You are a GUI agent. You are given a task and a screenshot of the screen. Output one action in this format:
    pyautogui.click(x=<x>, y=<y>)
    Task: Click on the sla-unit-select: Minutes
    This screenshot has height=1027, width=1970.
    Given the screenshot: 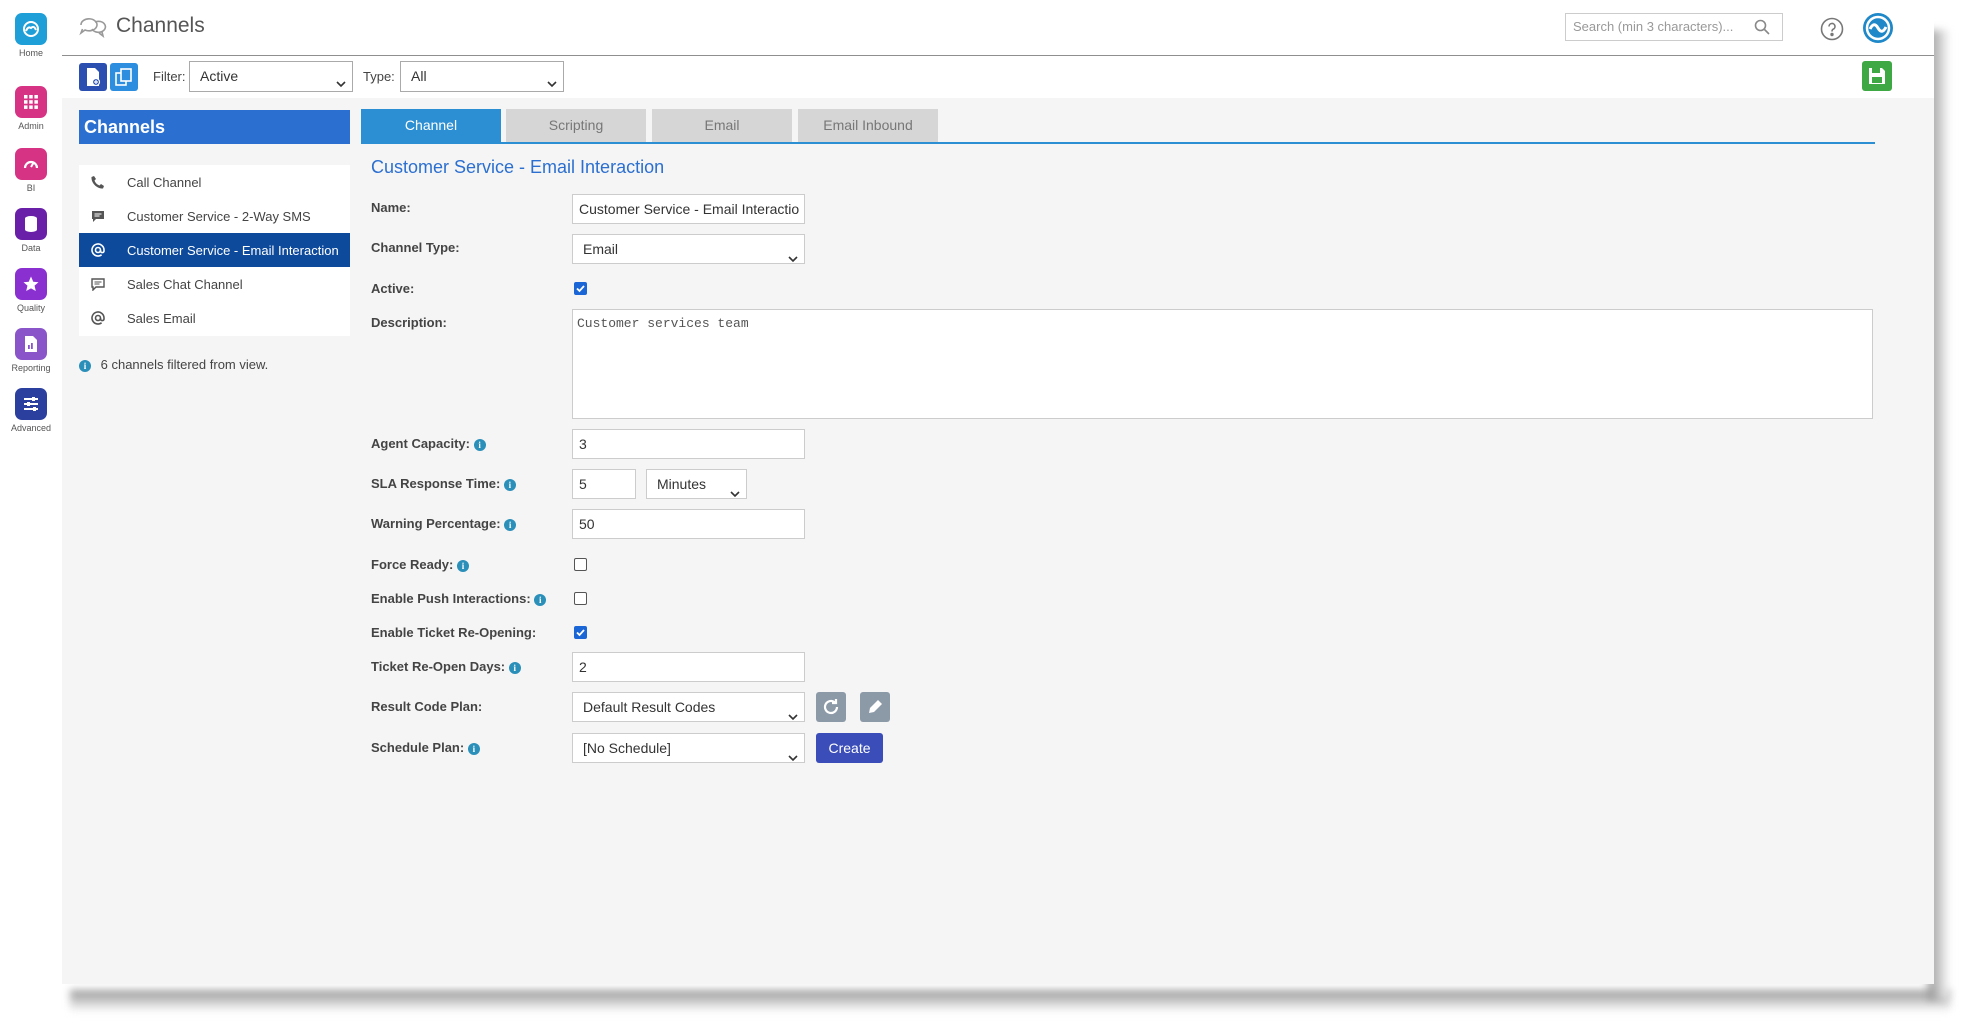 What is the action you would take?
    pyautogui.click(x=696, y=484)
    